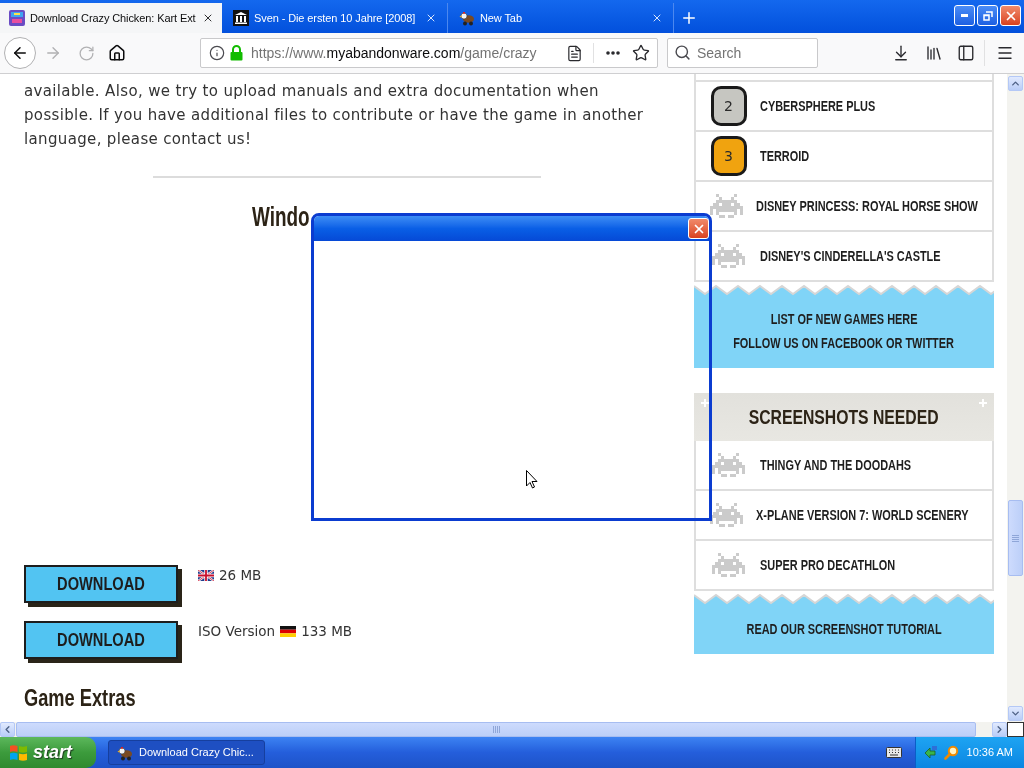  What do you see at coordinates (828, 565) in the screenshot?
I see `game-title: SUPER PRO DECATHLON` at bounding box center [828, 565].